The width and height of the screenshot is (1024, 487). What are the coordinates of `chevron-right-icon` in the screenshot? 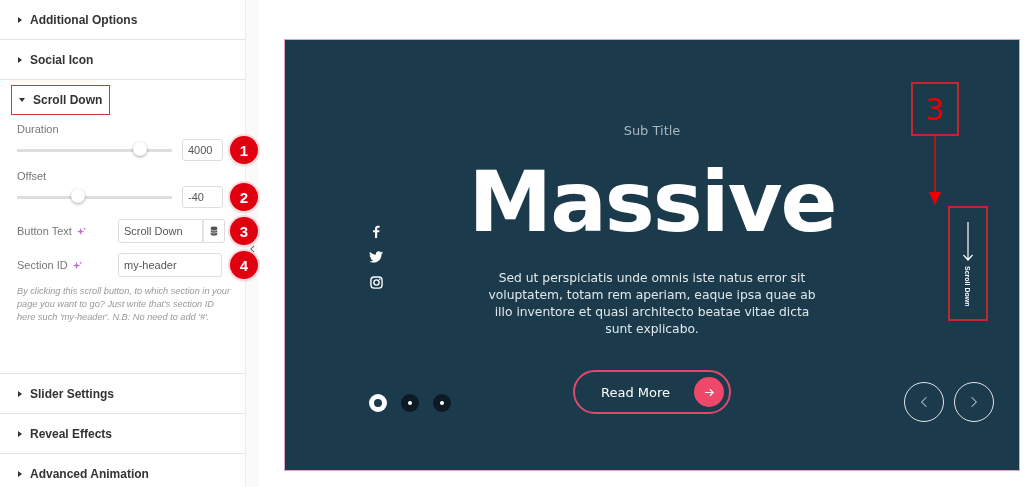 It's located at (974, 402).